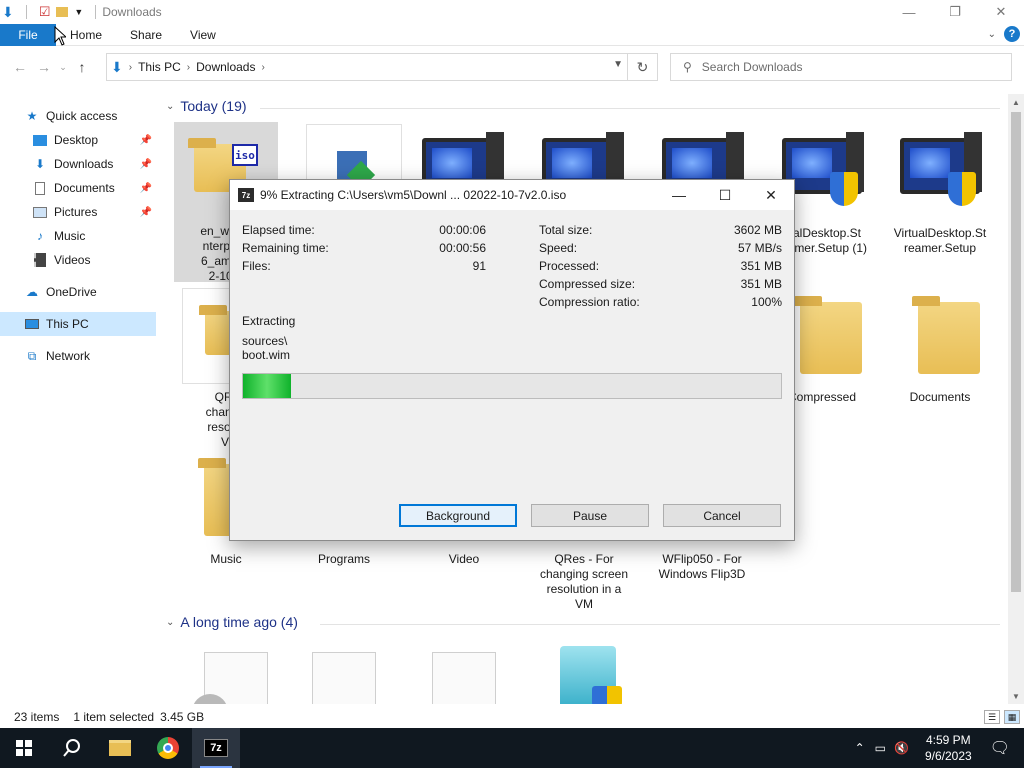 The image size is (1024, 768). I want to click on desktop-icon, so click(40, 140).